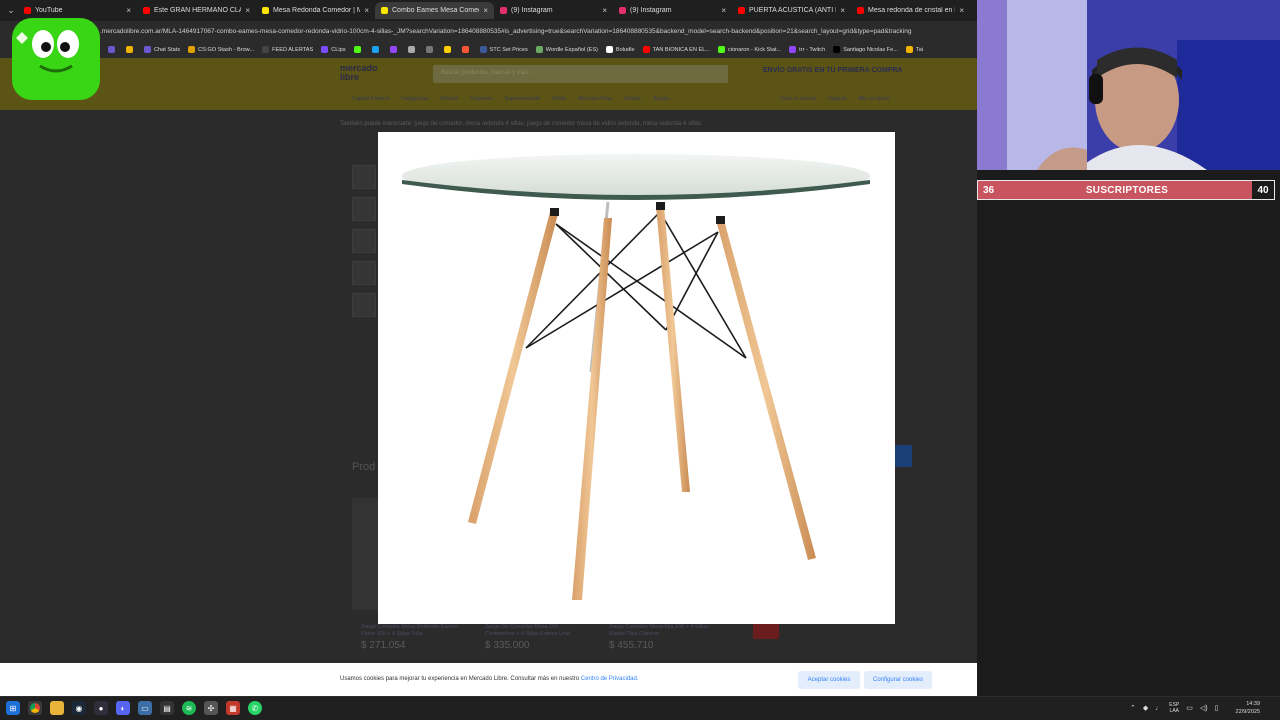 The width and height of the screenshot is (1280, 720). I want to click on browser-tab: Combo Eames Mesa Comedor... ×, so click(434, 10).